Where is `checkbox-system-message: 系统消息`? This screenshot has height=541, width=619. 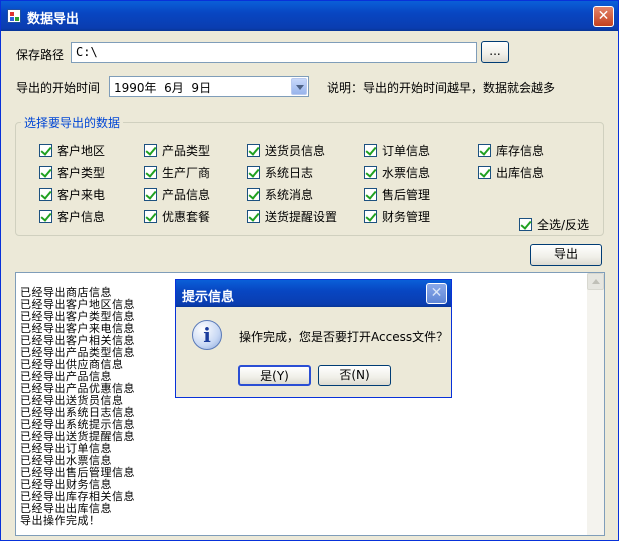
checkbox-system-message: 系统消息 is located at coordinates (280, 194).